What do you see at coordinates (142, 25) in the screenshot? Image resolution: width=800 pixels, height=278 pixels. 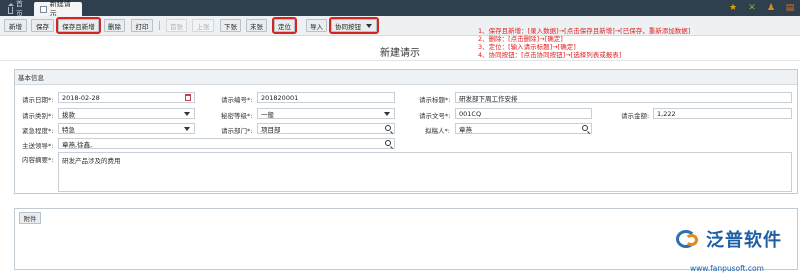 I see `print-button: 打印` at bounding box center [142, 25].